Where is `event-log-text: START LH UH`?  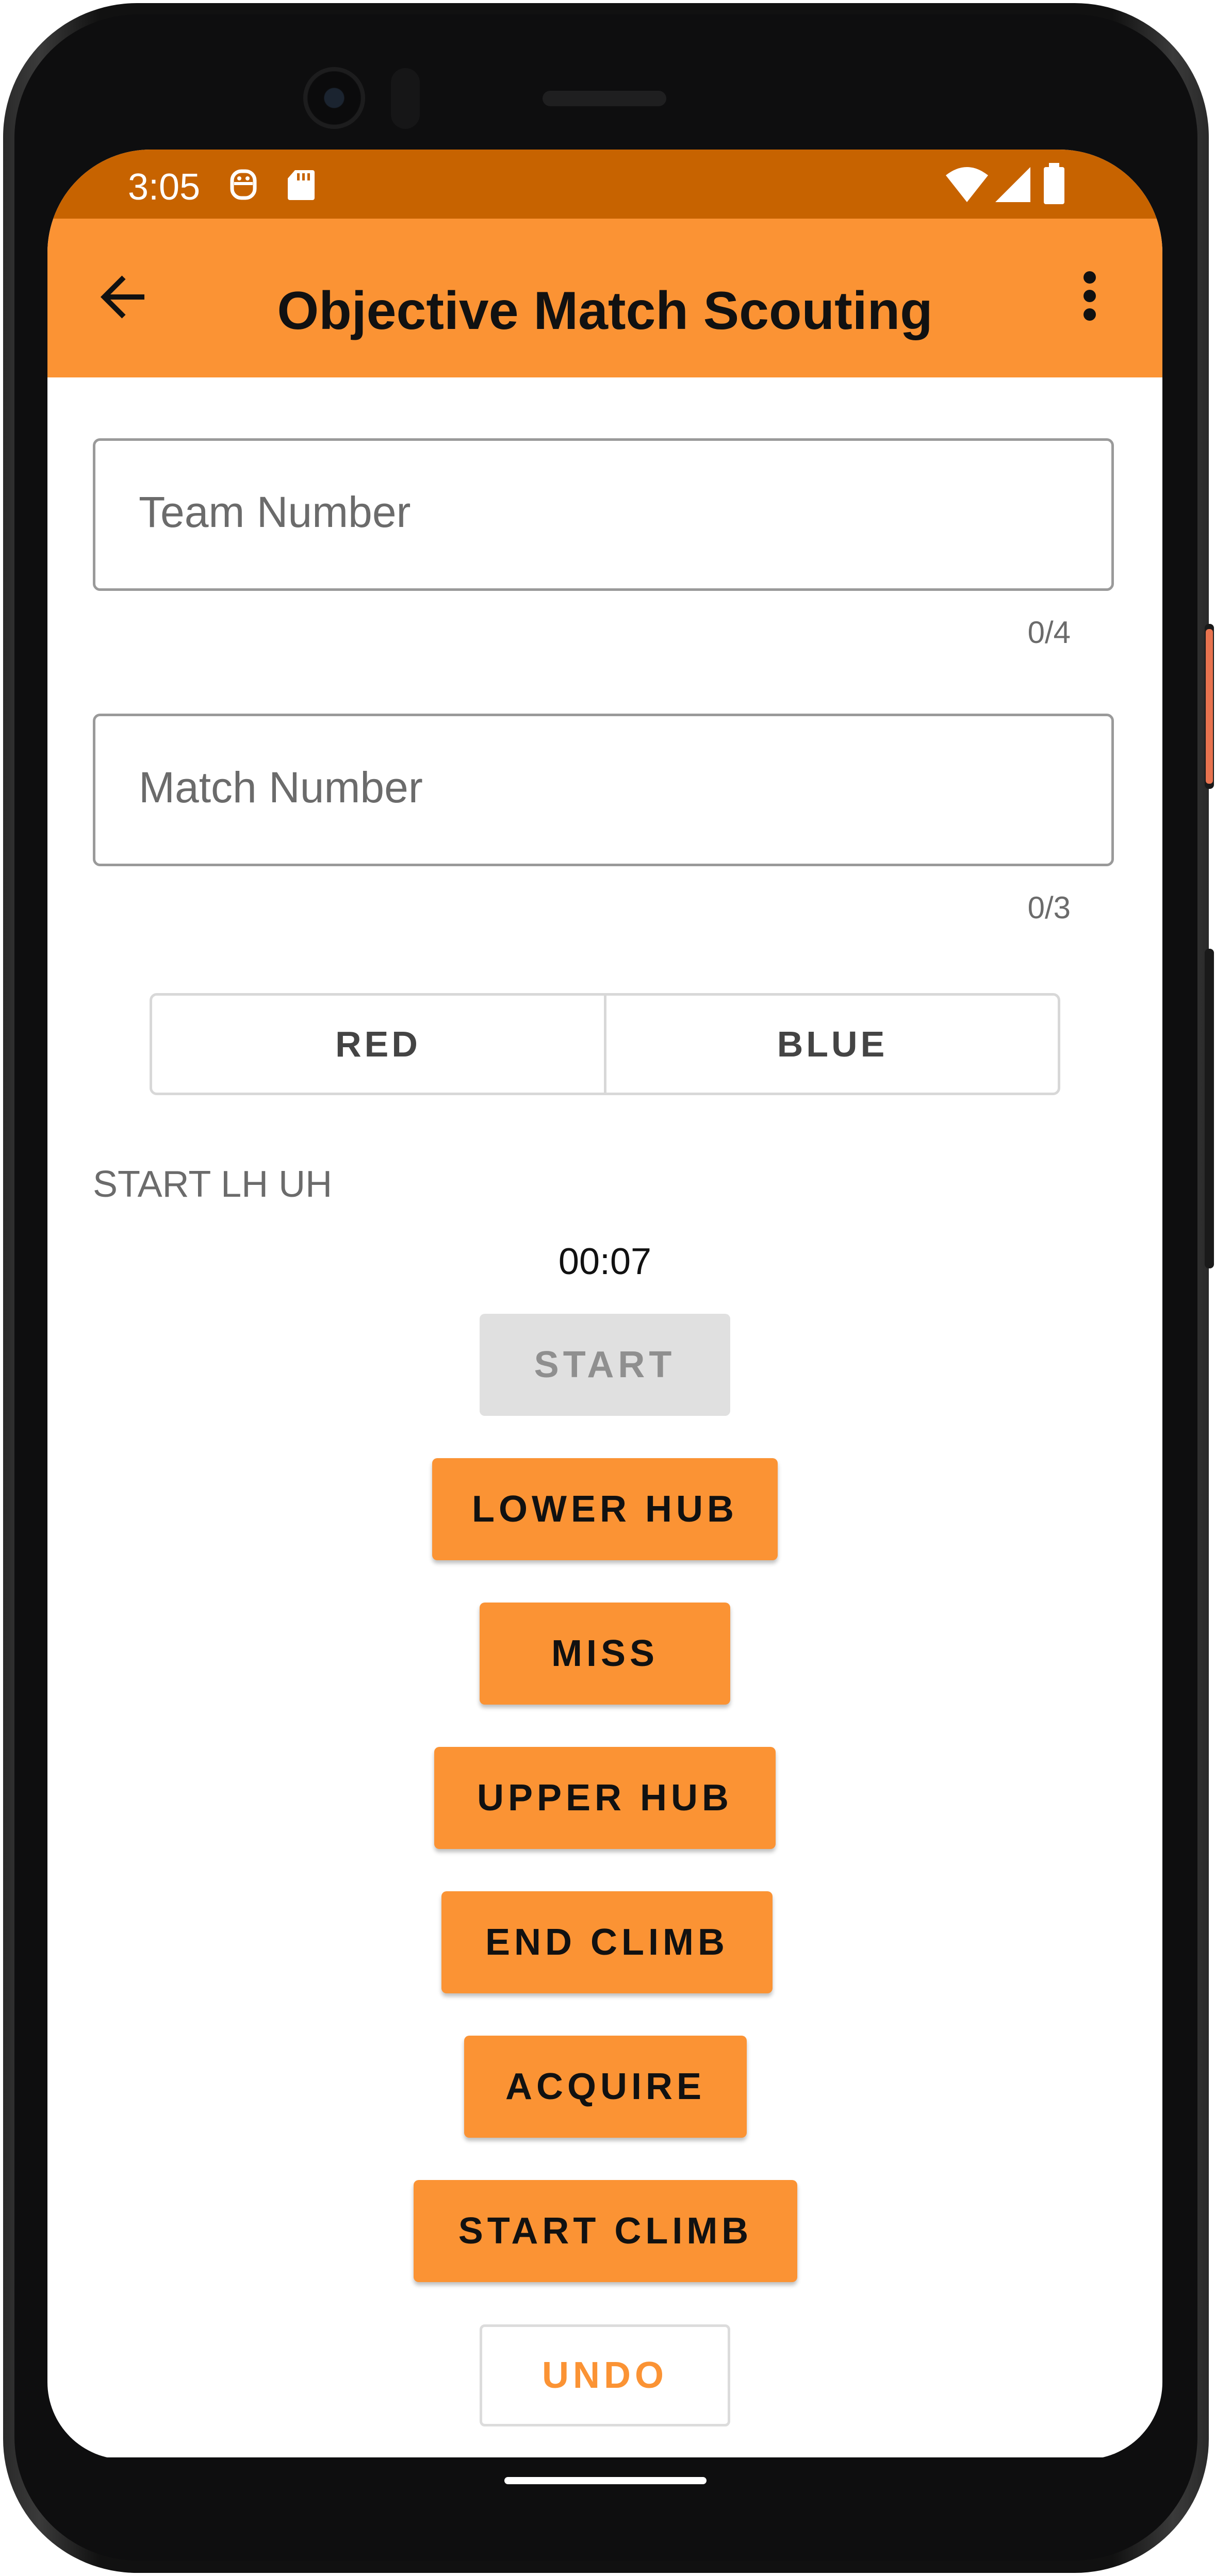 event-log-text: START LH UH is located at coordinates (213, 1185).